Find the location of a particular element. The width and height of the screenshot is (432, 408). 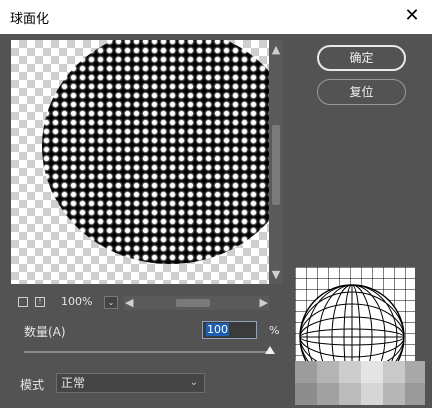

preview-horizontal-scrollbar: ◀ ▶ is located at coordinates (196, 303).